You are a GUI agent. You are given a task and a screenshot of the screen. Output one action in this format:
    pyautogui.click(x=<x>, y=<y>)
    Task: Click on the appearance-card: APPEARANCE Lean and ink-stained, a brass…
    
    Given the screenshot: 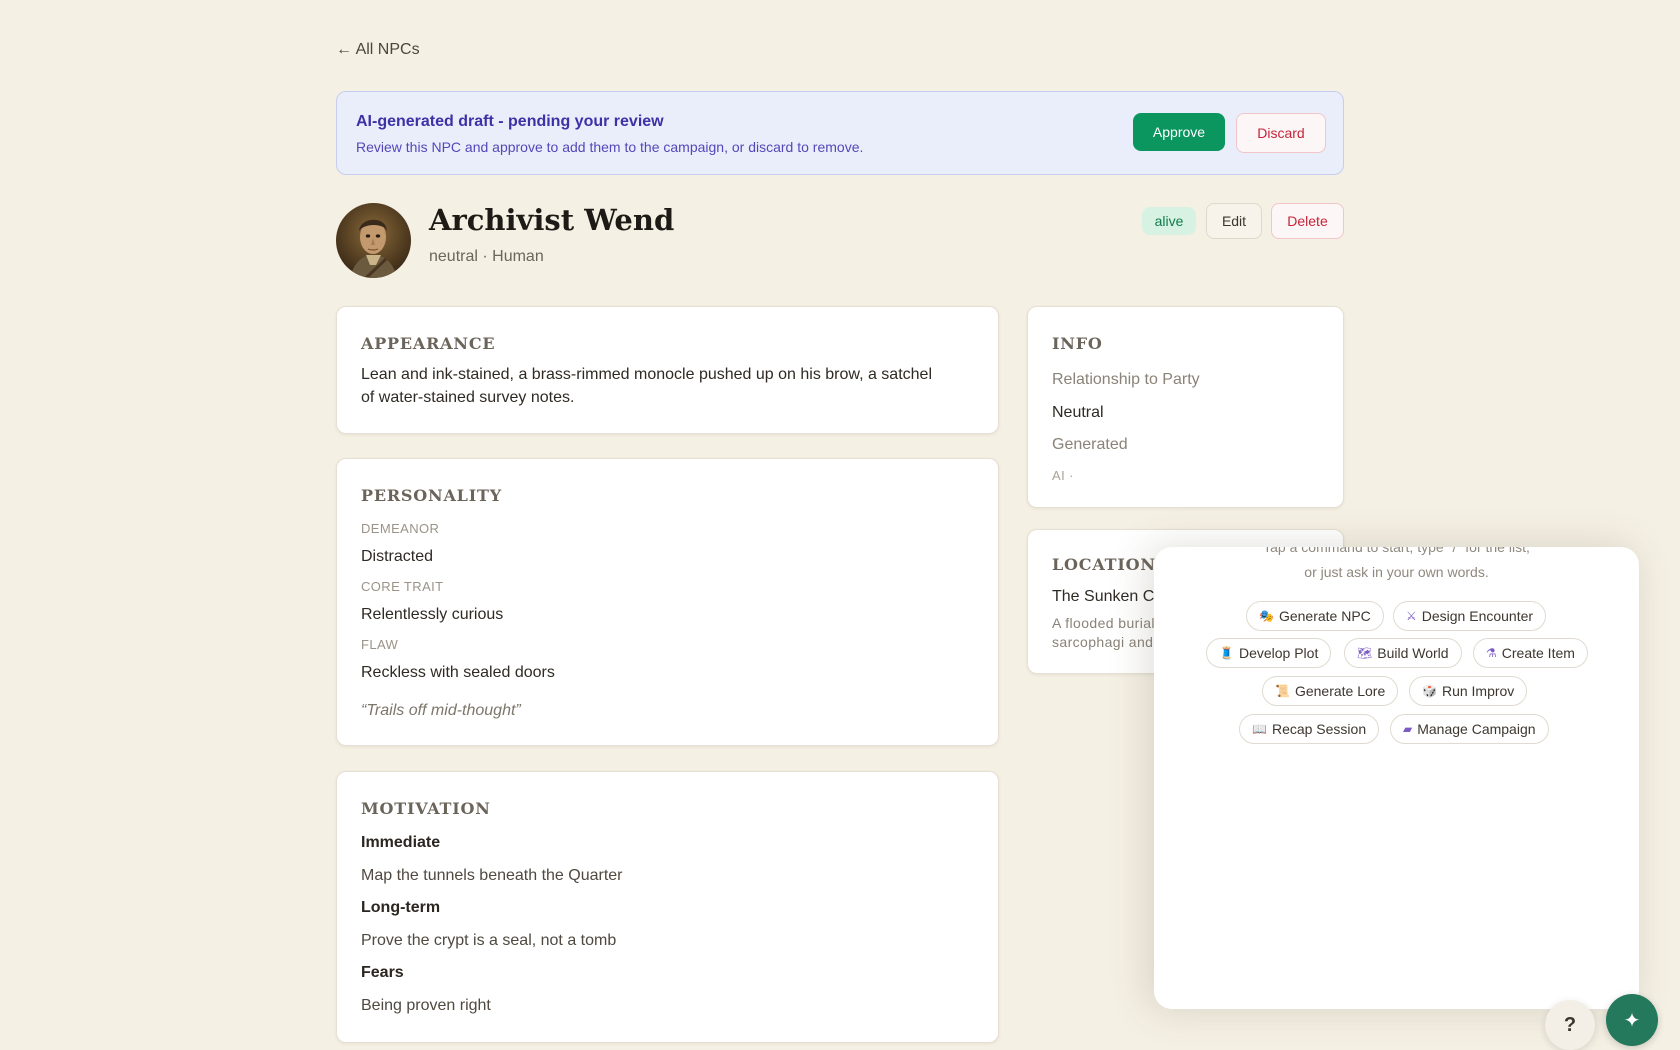 What is the action you would take?
    pyautogui.click(x=667, y=370)
    